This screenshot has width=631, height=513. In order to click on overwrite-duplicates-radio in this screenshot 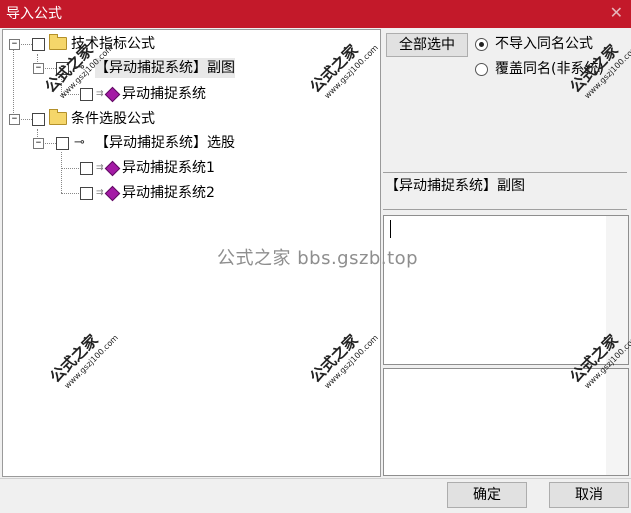, I will do `click(481, 69)`.